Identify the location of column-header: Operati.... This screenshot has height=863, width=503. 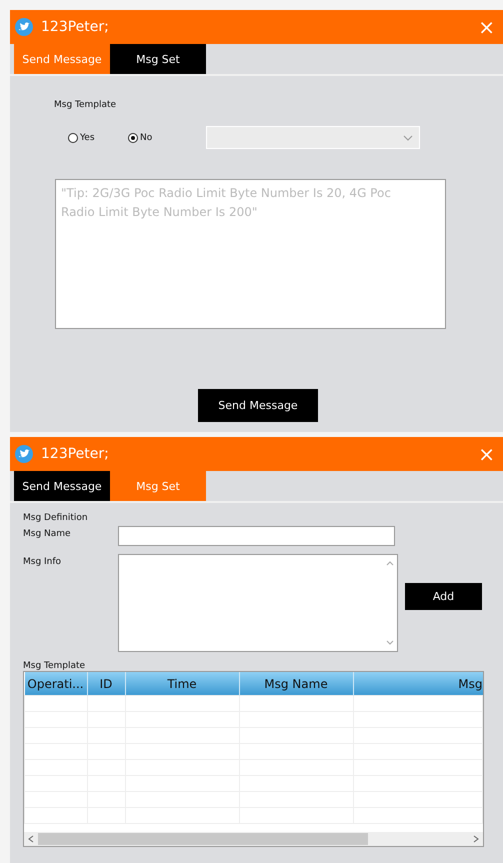
(55, 684).